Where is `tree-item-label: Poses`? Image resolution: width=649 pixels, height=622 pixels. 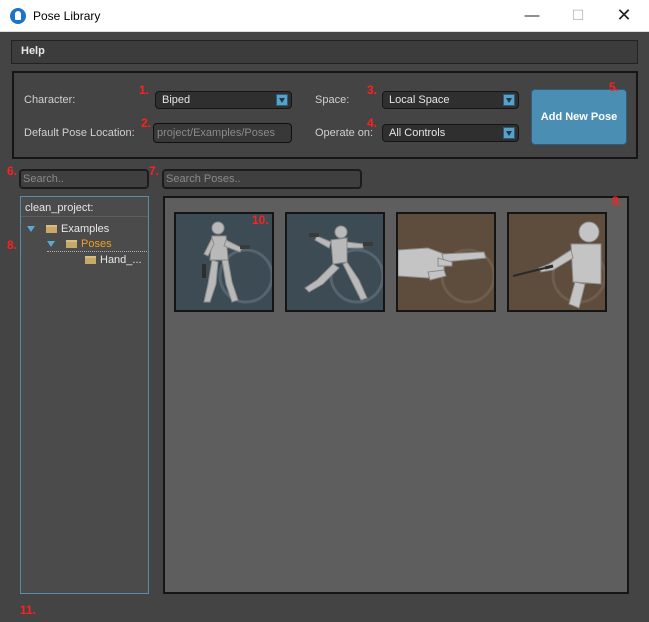
tree-item-label: Poses is located at coordinates (96, 244).